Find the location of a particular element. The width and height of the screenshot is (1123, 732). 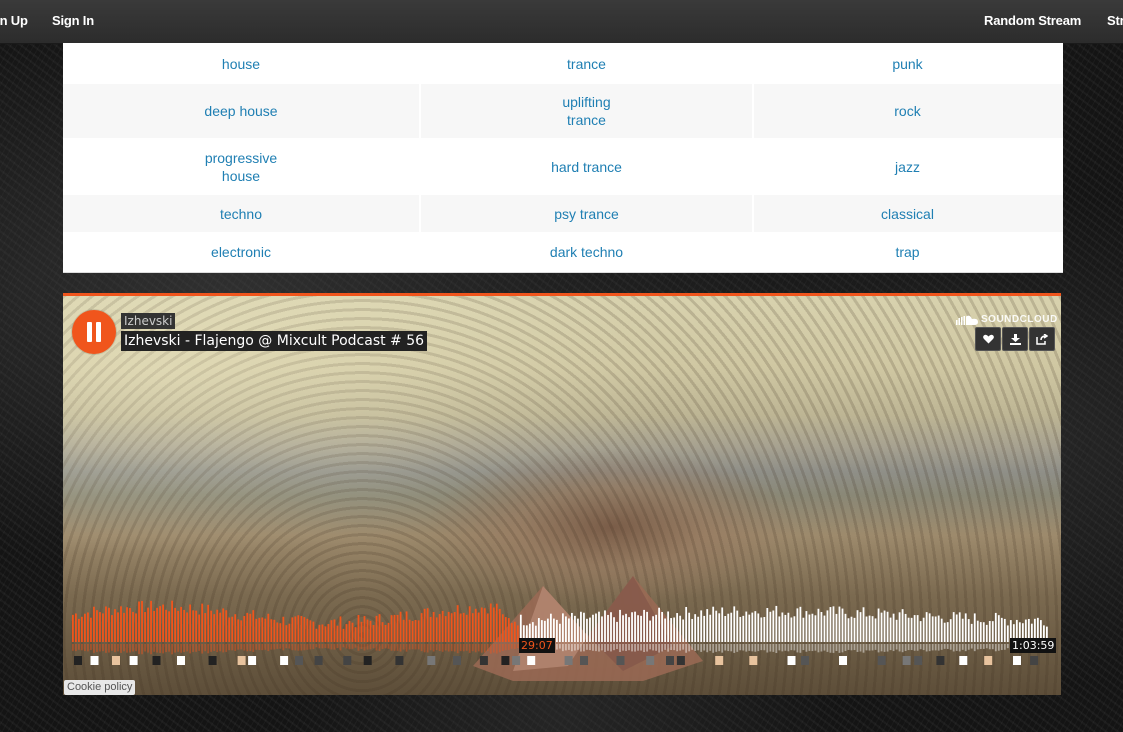

genre-link-progressive-house: progressive house is located at coordinates (241, 166).